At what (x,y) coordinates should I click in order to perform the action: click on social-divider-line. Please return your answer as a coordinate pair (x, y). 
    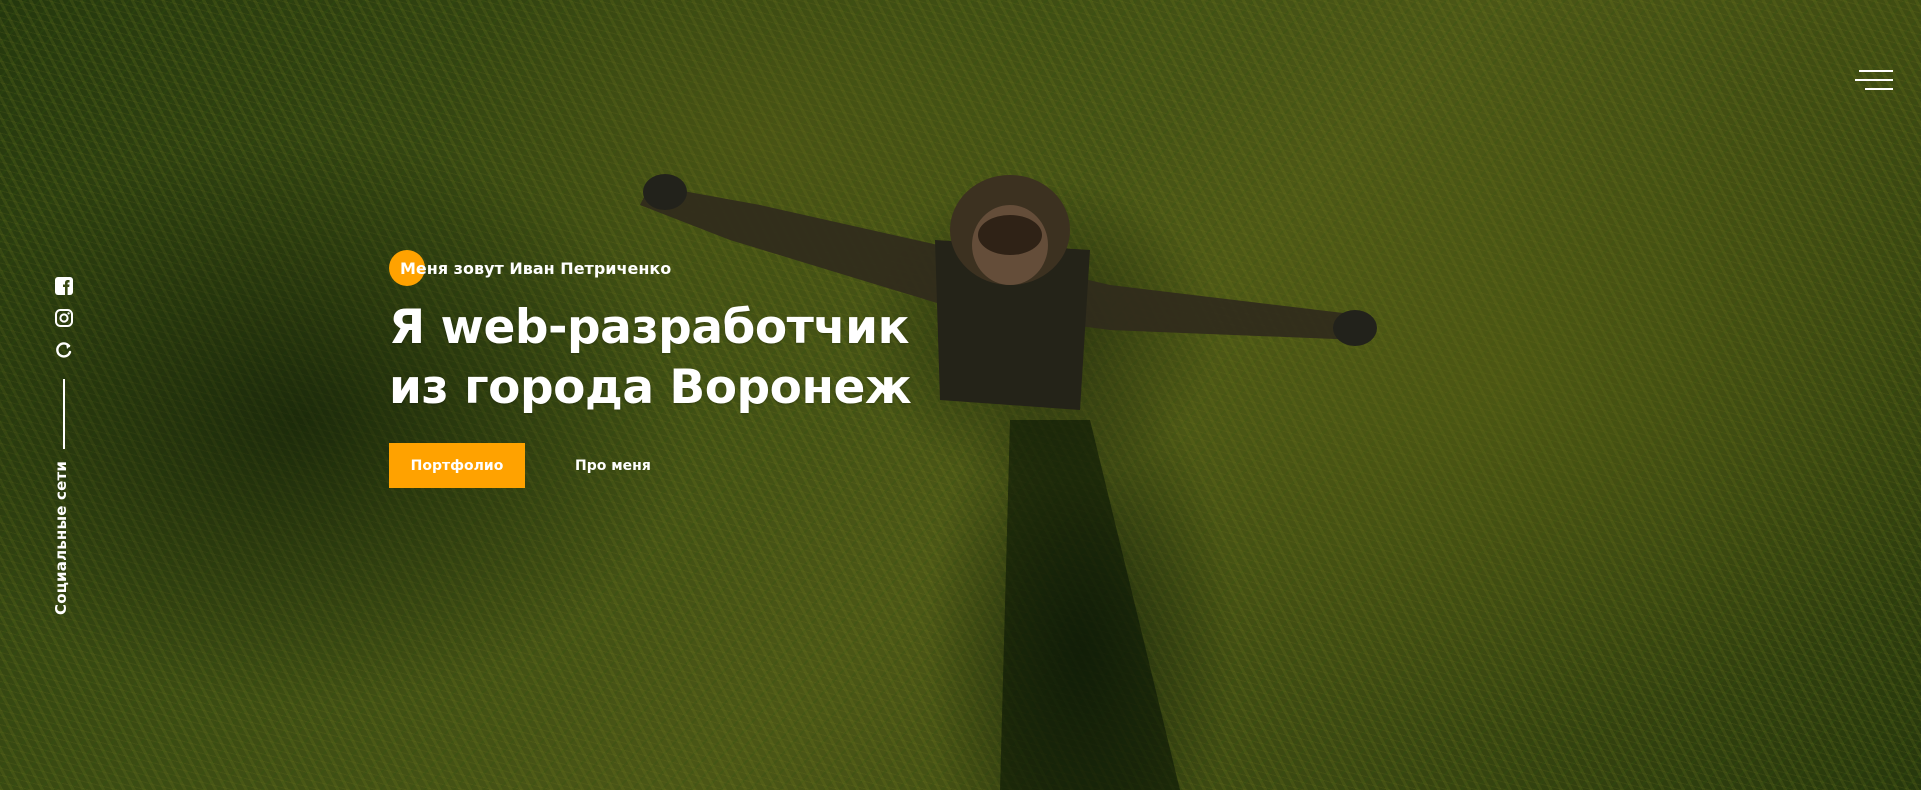
    Looking at the image, I should click on (64, 414).